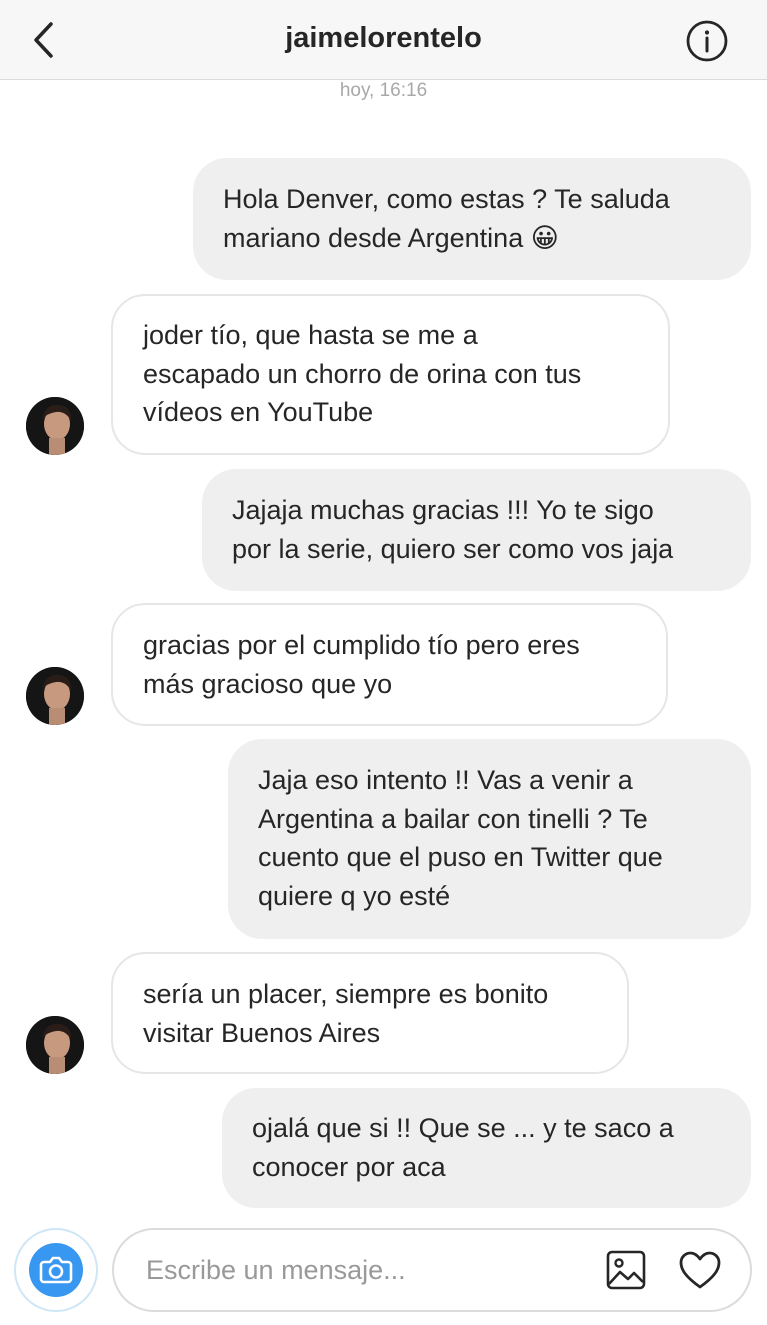 The height and width of the screenshot is (1325, 767). I want to click on conversation-username: jaimelorentelo, so click(383, 38).